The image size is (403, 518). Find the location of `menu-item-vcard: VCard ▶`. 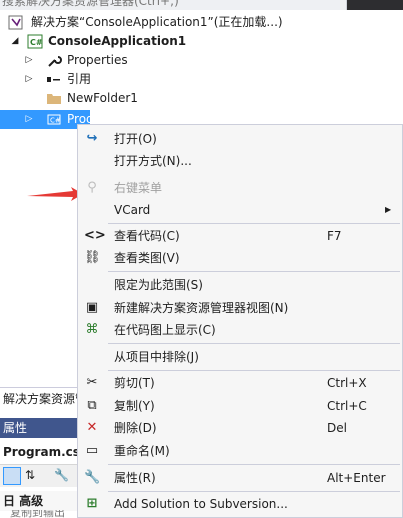

menu-item-vcard: VCard ▶ is located at coordinates (240, 210).